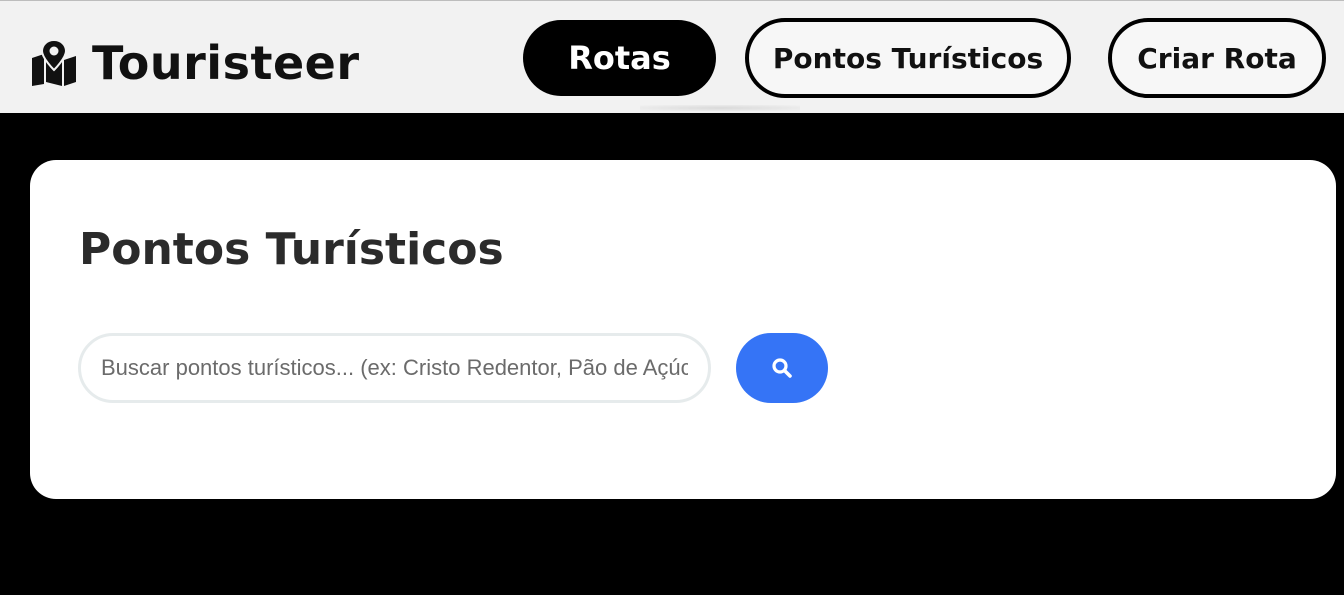 The width and height of the screenshot is (1344, 595). I want to click on search-icon, so click(782, 368).